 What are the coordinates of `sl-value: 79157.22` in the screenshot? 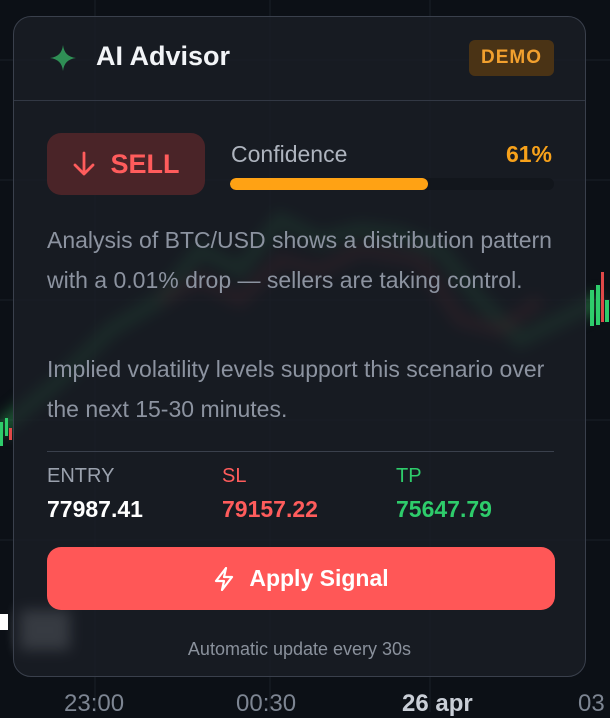 It's located at (270, 509).